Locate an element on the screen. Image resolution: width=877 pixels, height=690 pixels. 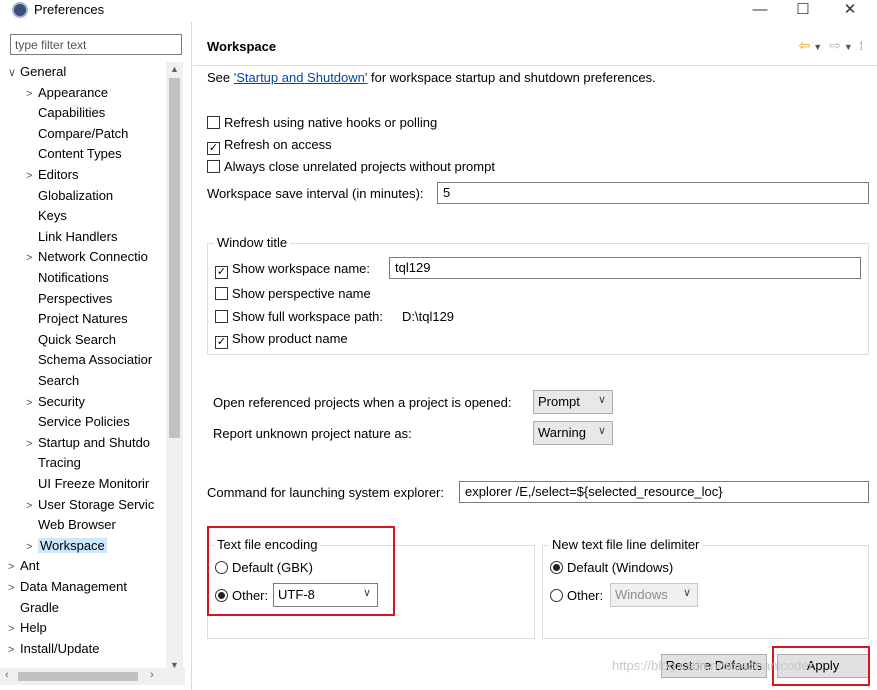
refresh-native-option: Refresh using native hooks or polling is located at coordinates (322, 123).